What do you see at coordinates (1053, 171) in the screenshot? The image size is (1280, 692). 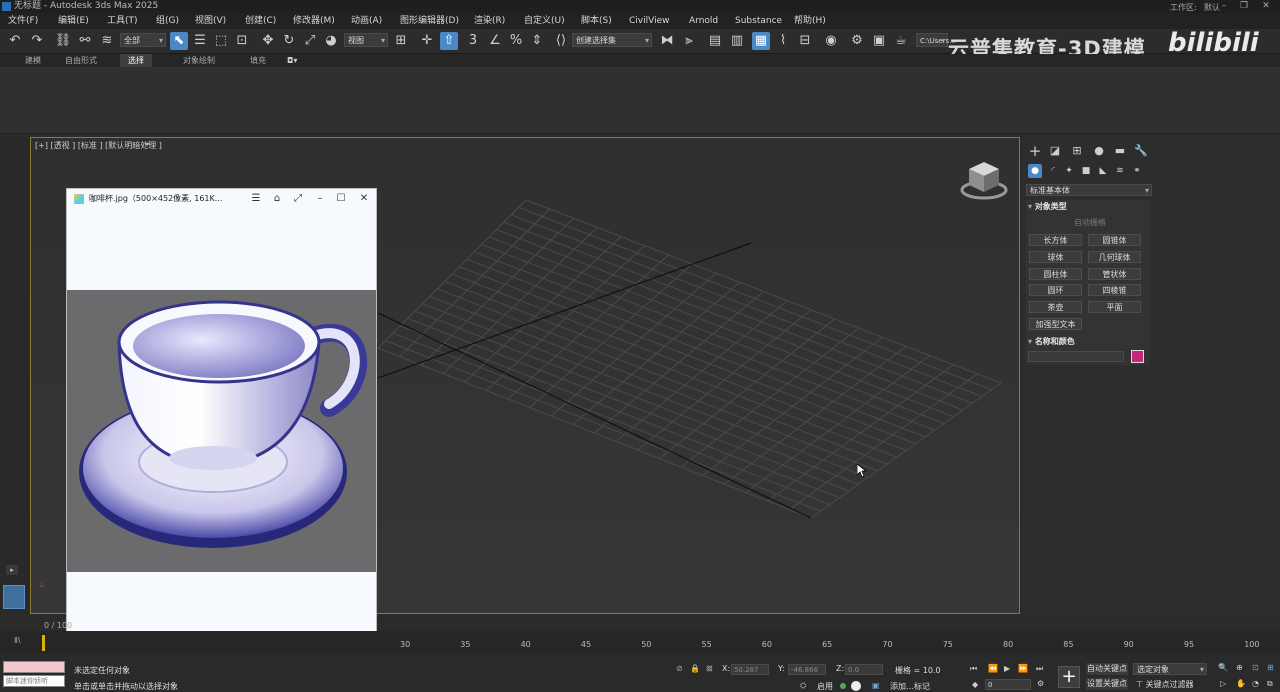 I see `shapes-icon: ◜` at bounding box center [1053, 171].